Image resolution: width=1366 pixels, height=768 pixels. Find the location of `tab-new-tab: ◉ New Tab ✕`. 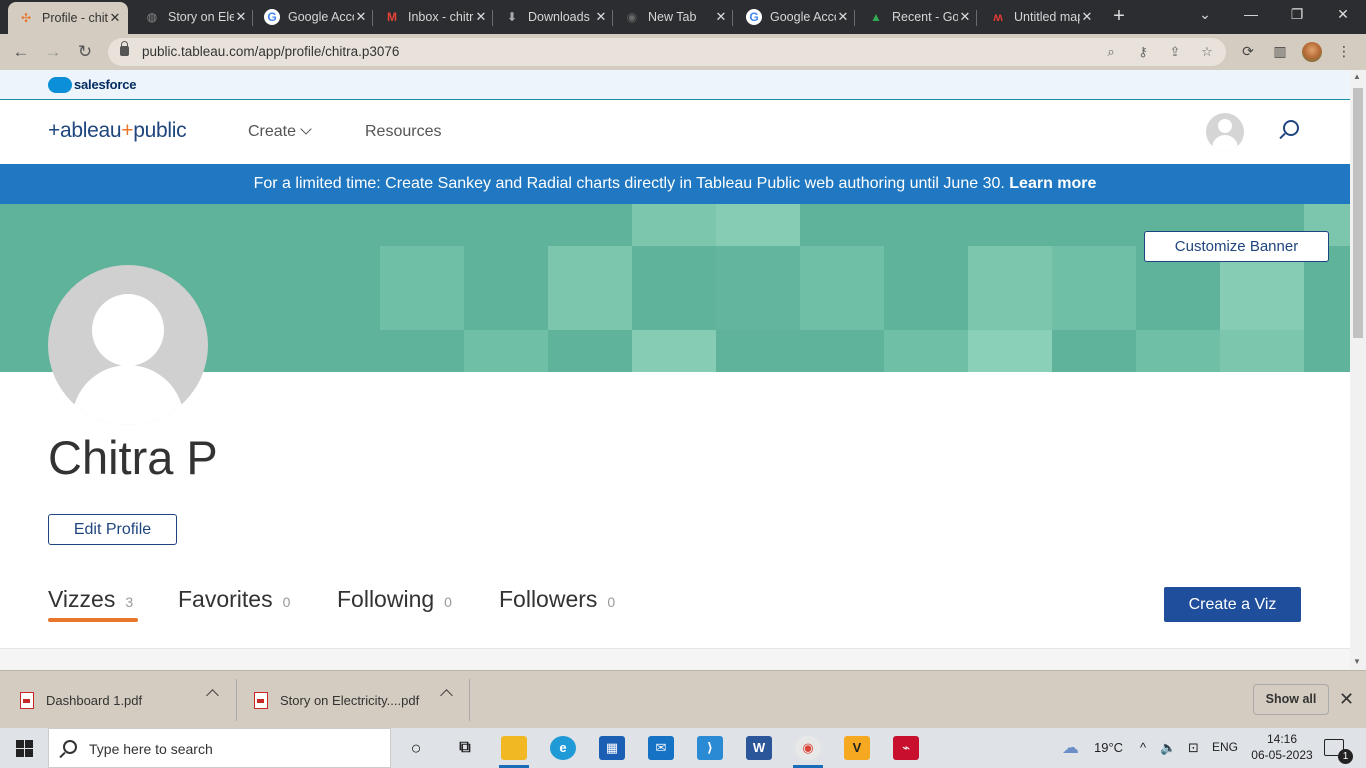

tab-new-tab: ◉ New Tab ✕ is located at coordinates (674, 17).